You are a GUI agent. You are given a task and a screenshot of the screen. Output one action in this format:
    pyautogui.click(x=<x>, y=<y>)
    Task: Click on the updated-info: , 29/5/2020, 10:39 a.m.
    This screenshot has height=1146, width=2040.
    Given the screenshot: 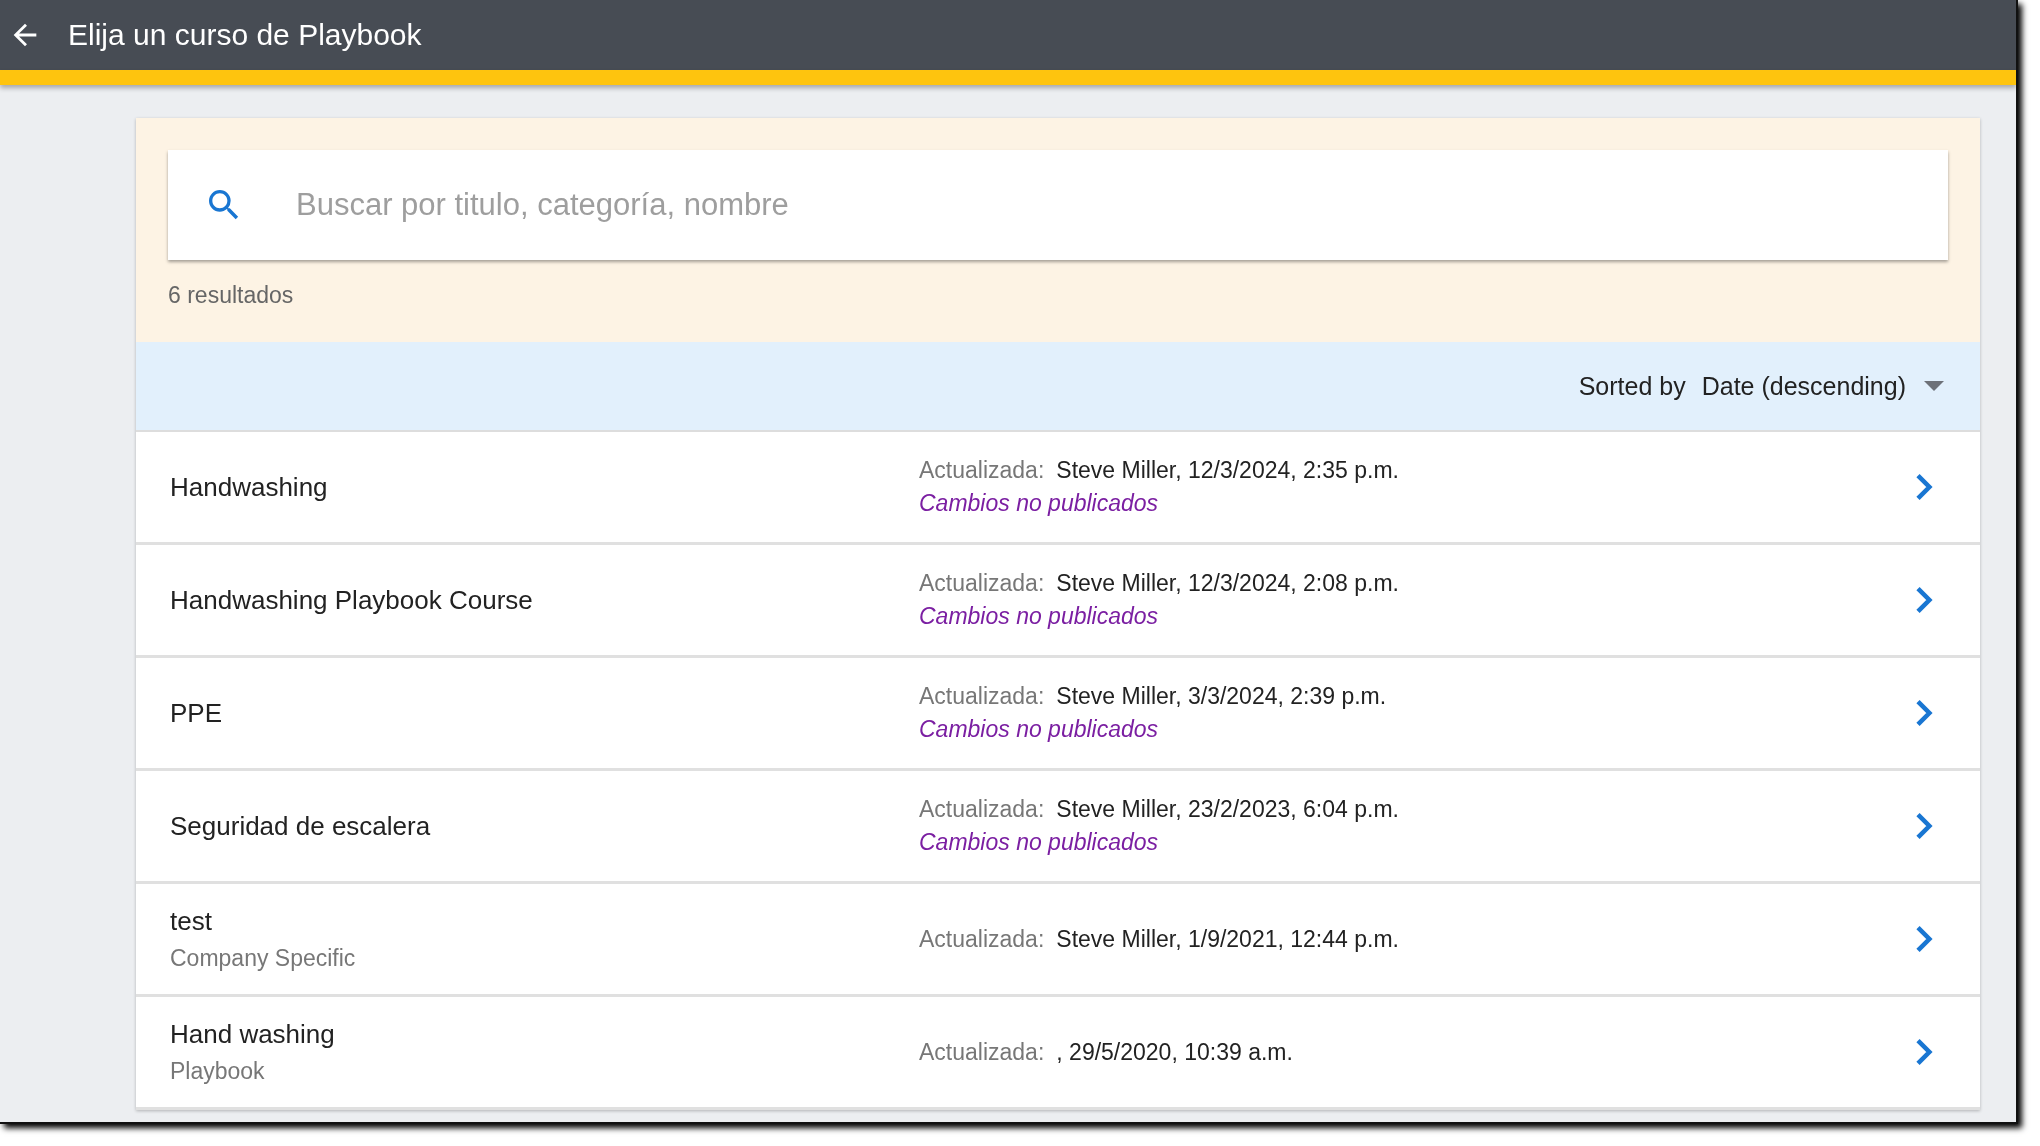 What is the action you would take?
    pyautogui.click(x=1174, y=1052)
    